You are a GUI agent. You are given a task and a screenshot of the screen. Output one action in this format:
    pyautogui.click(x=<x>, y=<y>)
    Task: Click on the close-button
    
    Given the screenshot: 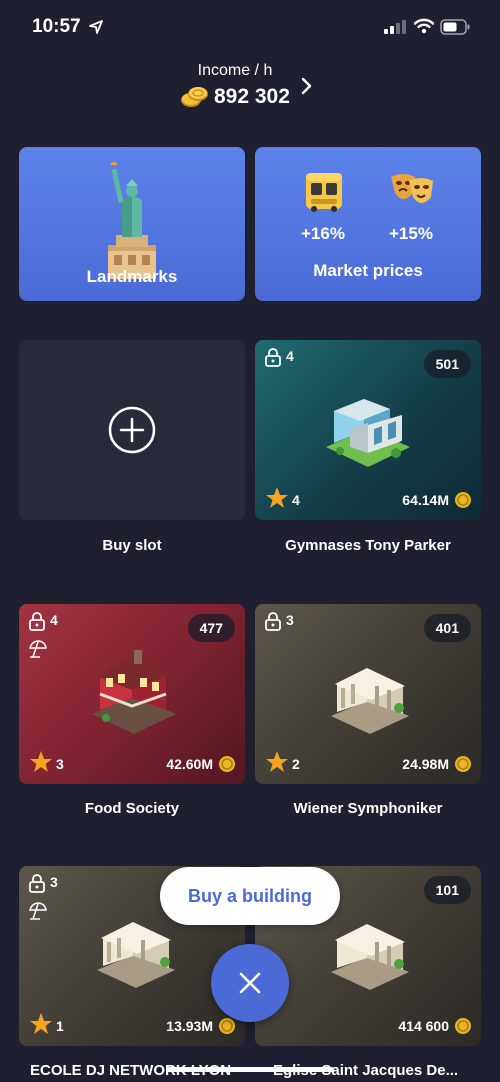 What is the action you would take?
    pyautogui.click(x=250, y=983)
    